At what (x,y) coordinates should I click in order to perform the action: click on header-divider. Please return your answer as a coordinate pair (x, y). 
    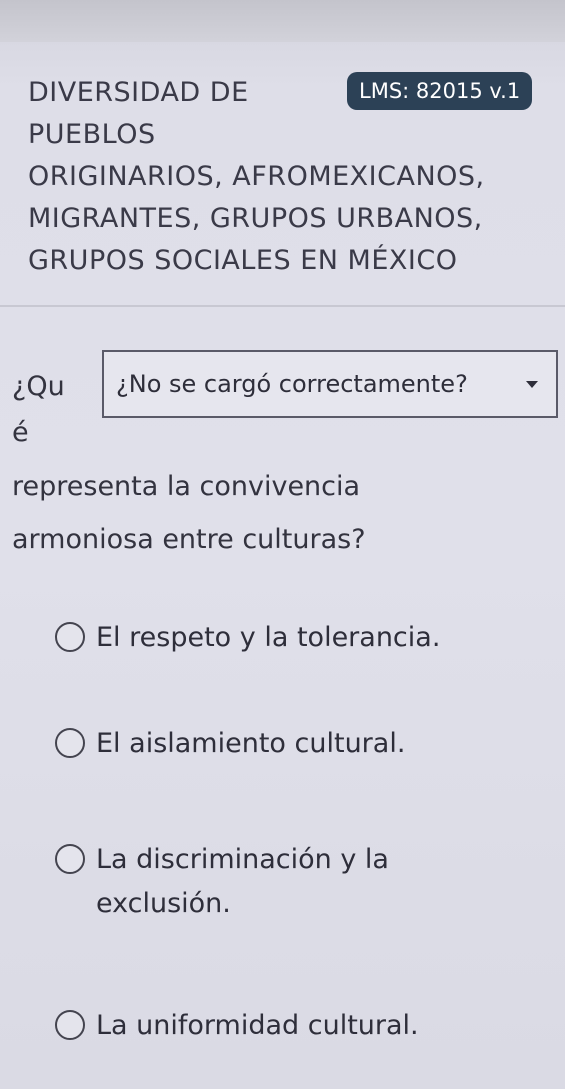
    Looking at the image, I should click on (282, 306).